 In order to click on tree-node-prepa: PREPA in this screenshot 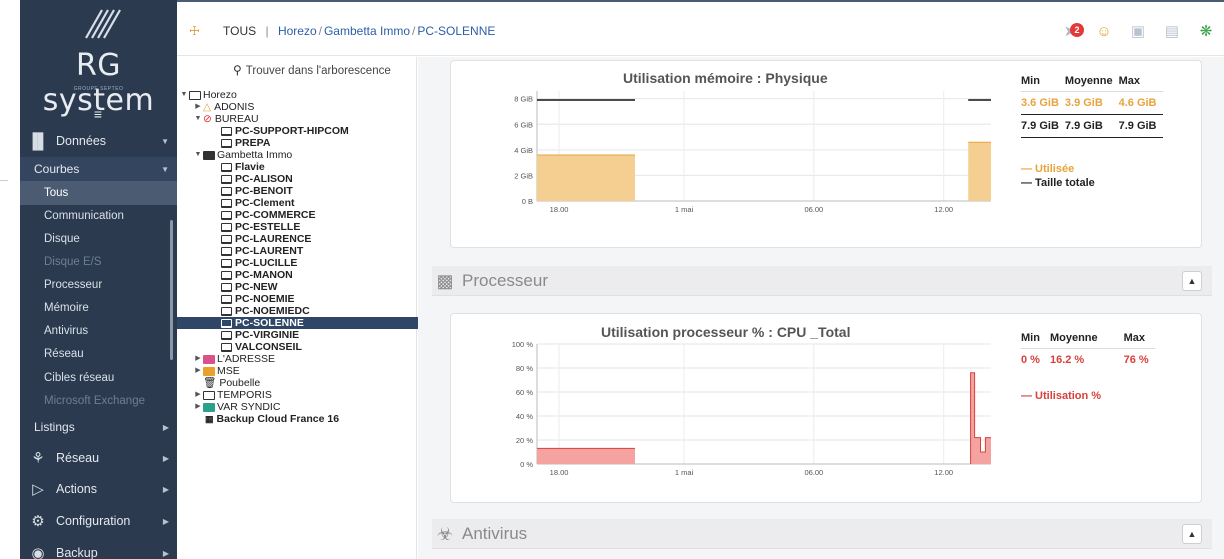, I will do `click(245, 143)`.